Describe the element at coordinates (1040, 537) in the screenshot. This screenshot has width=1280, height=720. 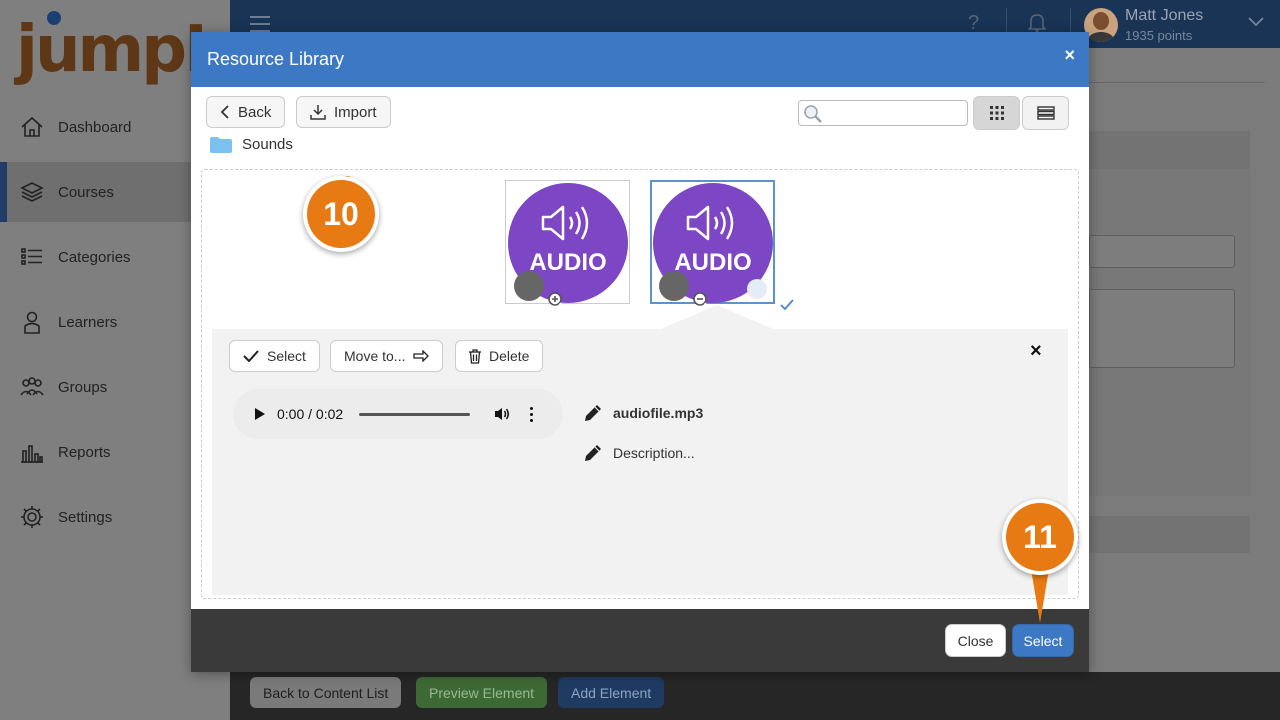
I see `step-number: 11` at that location.